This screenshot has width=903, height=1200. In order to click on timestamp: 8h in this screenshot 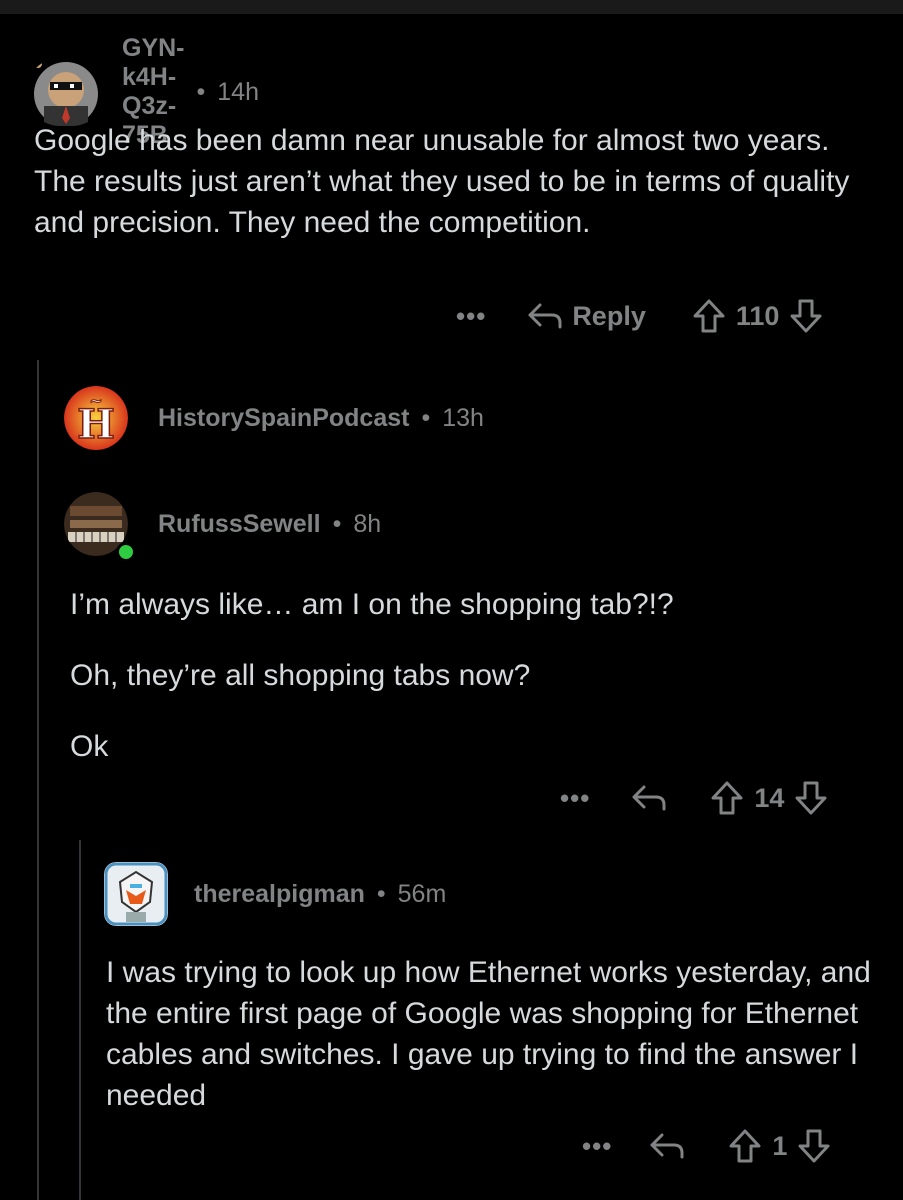, I will do `click(367, 523)`.